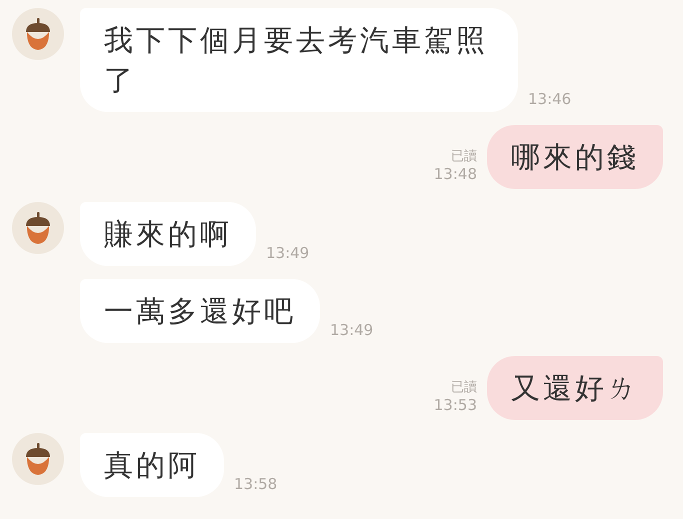 This screenshot has width=683, height=519. Describe the element at coordinates (455, 174) in the screenshot. I see `timestamp: 13:48` at that location.